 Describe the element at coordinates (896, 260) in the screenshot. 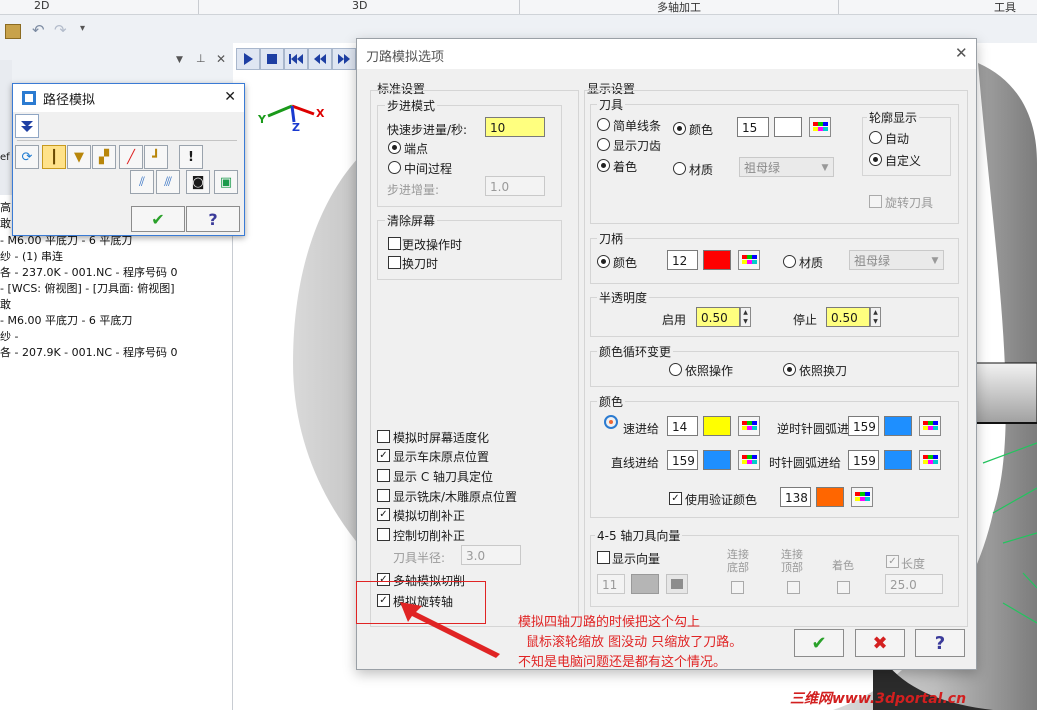

I see `holder-material-select: 祖母绿 ▼` at that location.